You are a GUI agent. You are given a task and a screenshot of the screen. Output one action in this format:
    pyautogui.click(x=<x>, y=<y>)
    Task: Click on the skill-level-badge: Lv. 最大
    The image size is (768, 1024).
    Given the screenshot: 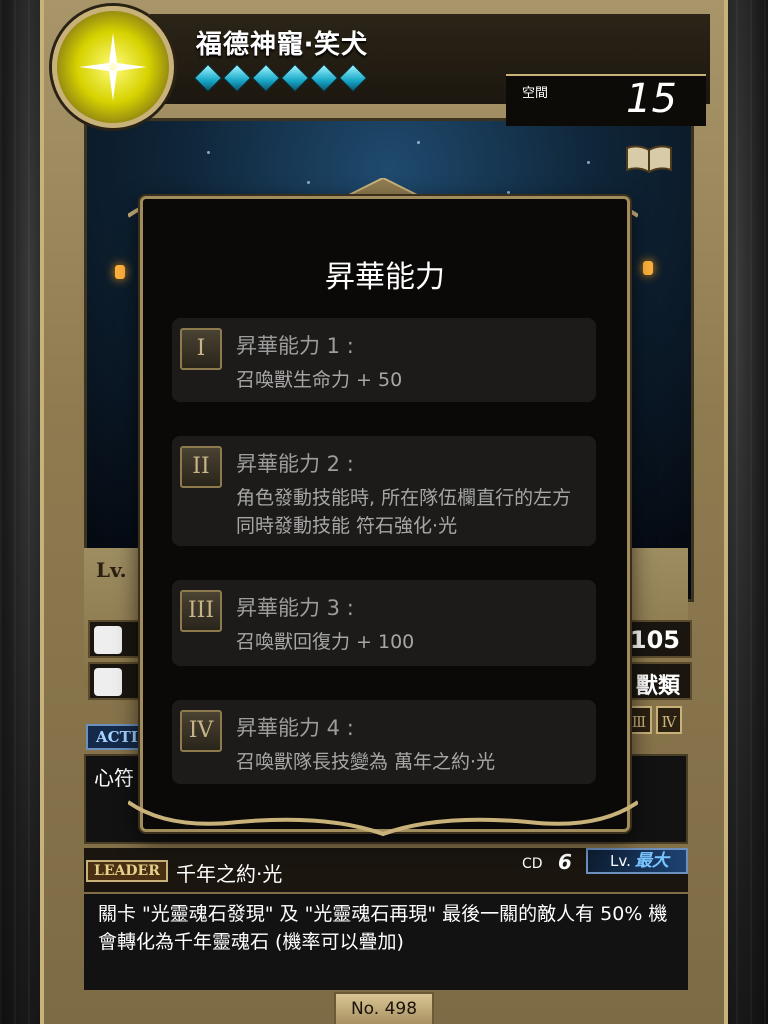 What is the action you would take?
    pyautogui.click(x=637, y=861)
    